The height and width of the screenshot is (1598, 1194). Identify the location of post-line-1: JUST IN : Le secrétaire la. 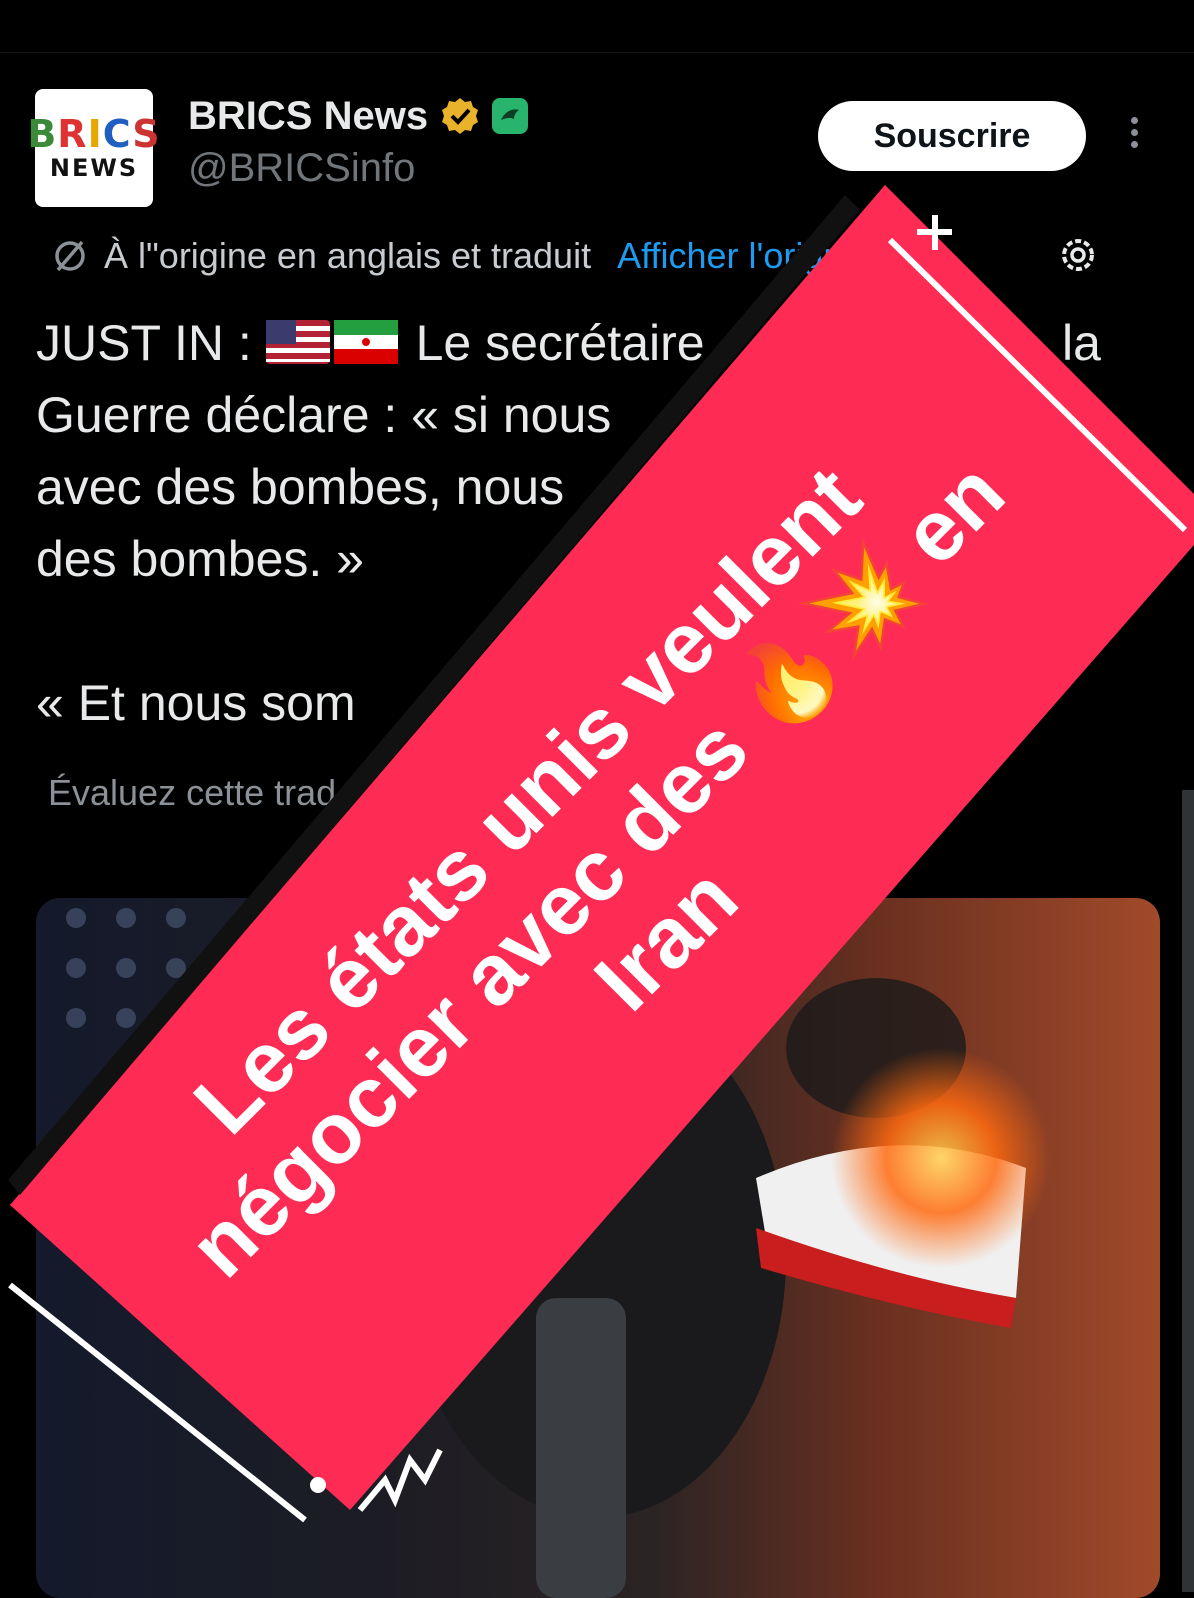
(568, 343).